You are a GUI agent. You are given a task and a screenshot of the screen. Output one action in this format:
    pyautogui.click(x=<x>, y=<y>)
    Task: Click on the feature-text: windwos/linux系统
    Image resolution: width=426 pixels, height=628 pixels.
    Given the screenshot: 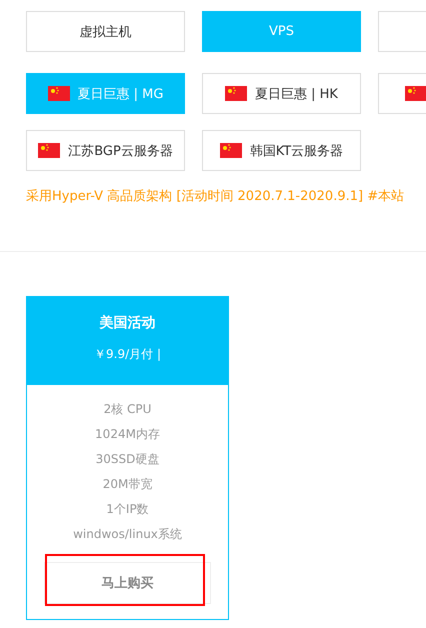 What is the action you would take?
    pyautogui.click(x=127, y=534)
    